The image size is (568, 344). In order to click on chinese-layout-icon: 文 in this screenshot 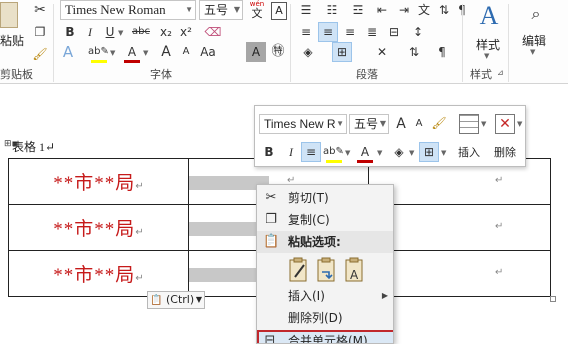, I will do `click(424, 10)`.